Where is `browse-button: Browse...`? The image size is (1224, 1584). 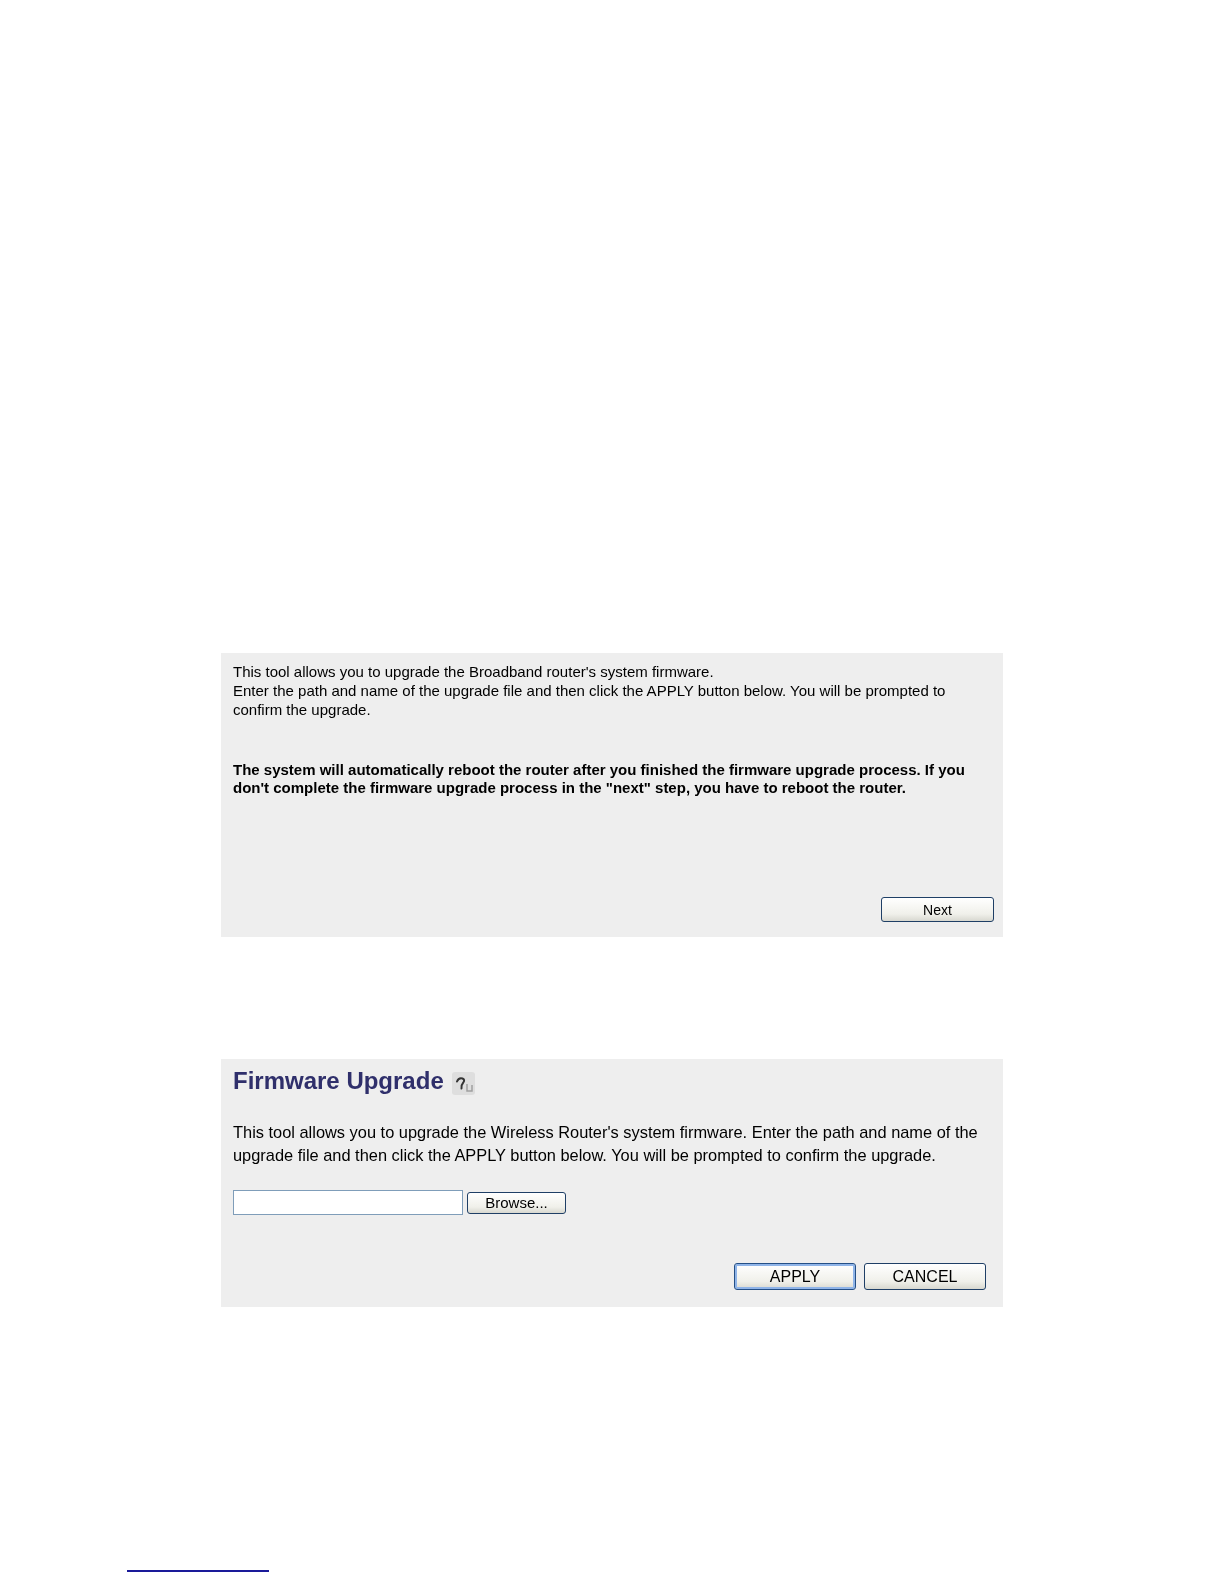 browse-button: Browse... is located at coordinates (516, 1202).